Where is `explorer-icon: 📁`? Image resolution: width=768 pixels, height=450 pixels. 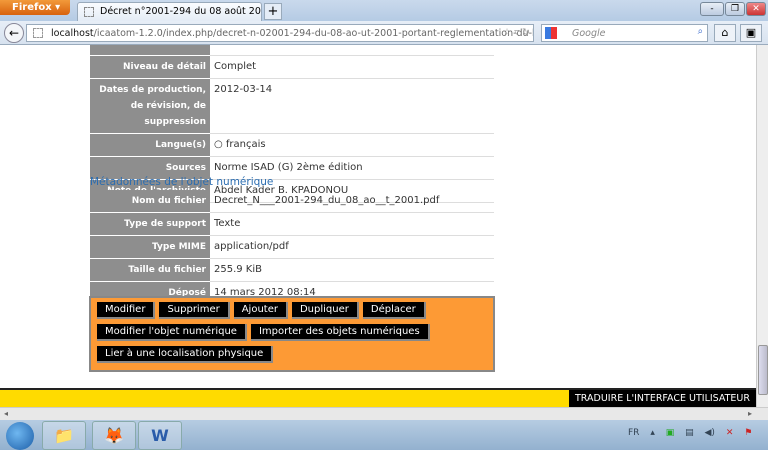
explorer-icon: 📁 is located at coordinates (64, 435).